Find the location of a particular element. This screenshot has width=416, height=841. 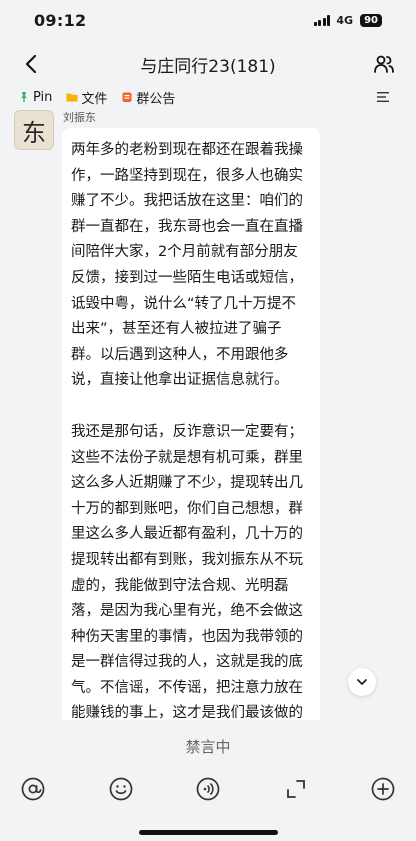

avatar: 东 is located at coordinates (34, 130).